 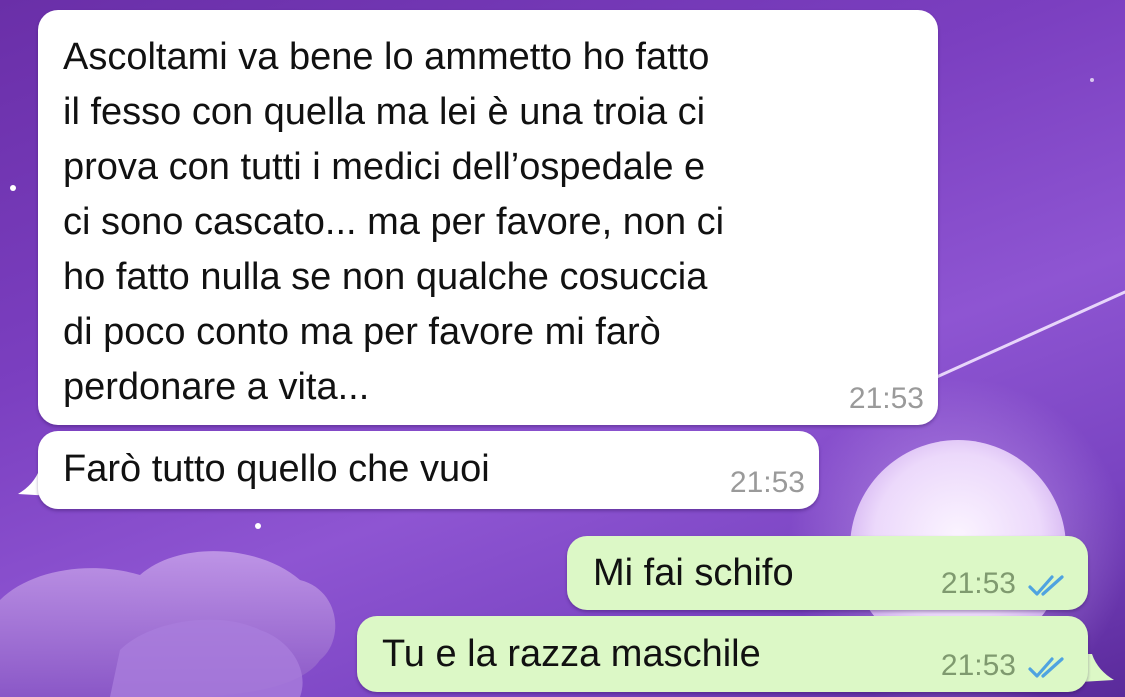 I want to click on outgoing-message-bubble: Mi fai schifo 21:53, so click(x=827, y=573).